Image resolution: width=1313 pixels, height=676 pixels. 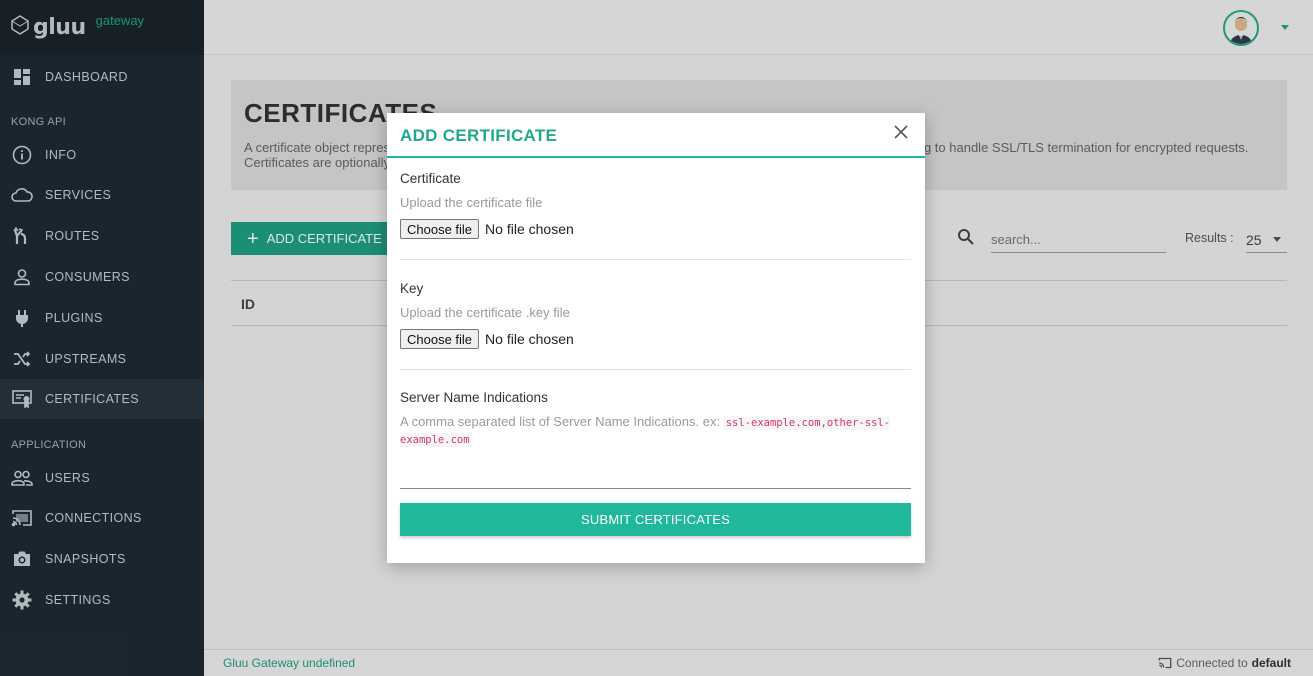 What do you see at coordinates (485, 312) in the screenshot?
I see `key-hint: Upload the certificate .key file` at bounding box center [485, 312].